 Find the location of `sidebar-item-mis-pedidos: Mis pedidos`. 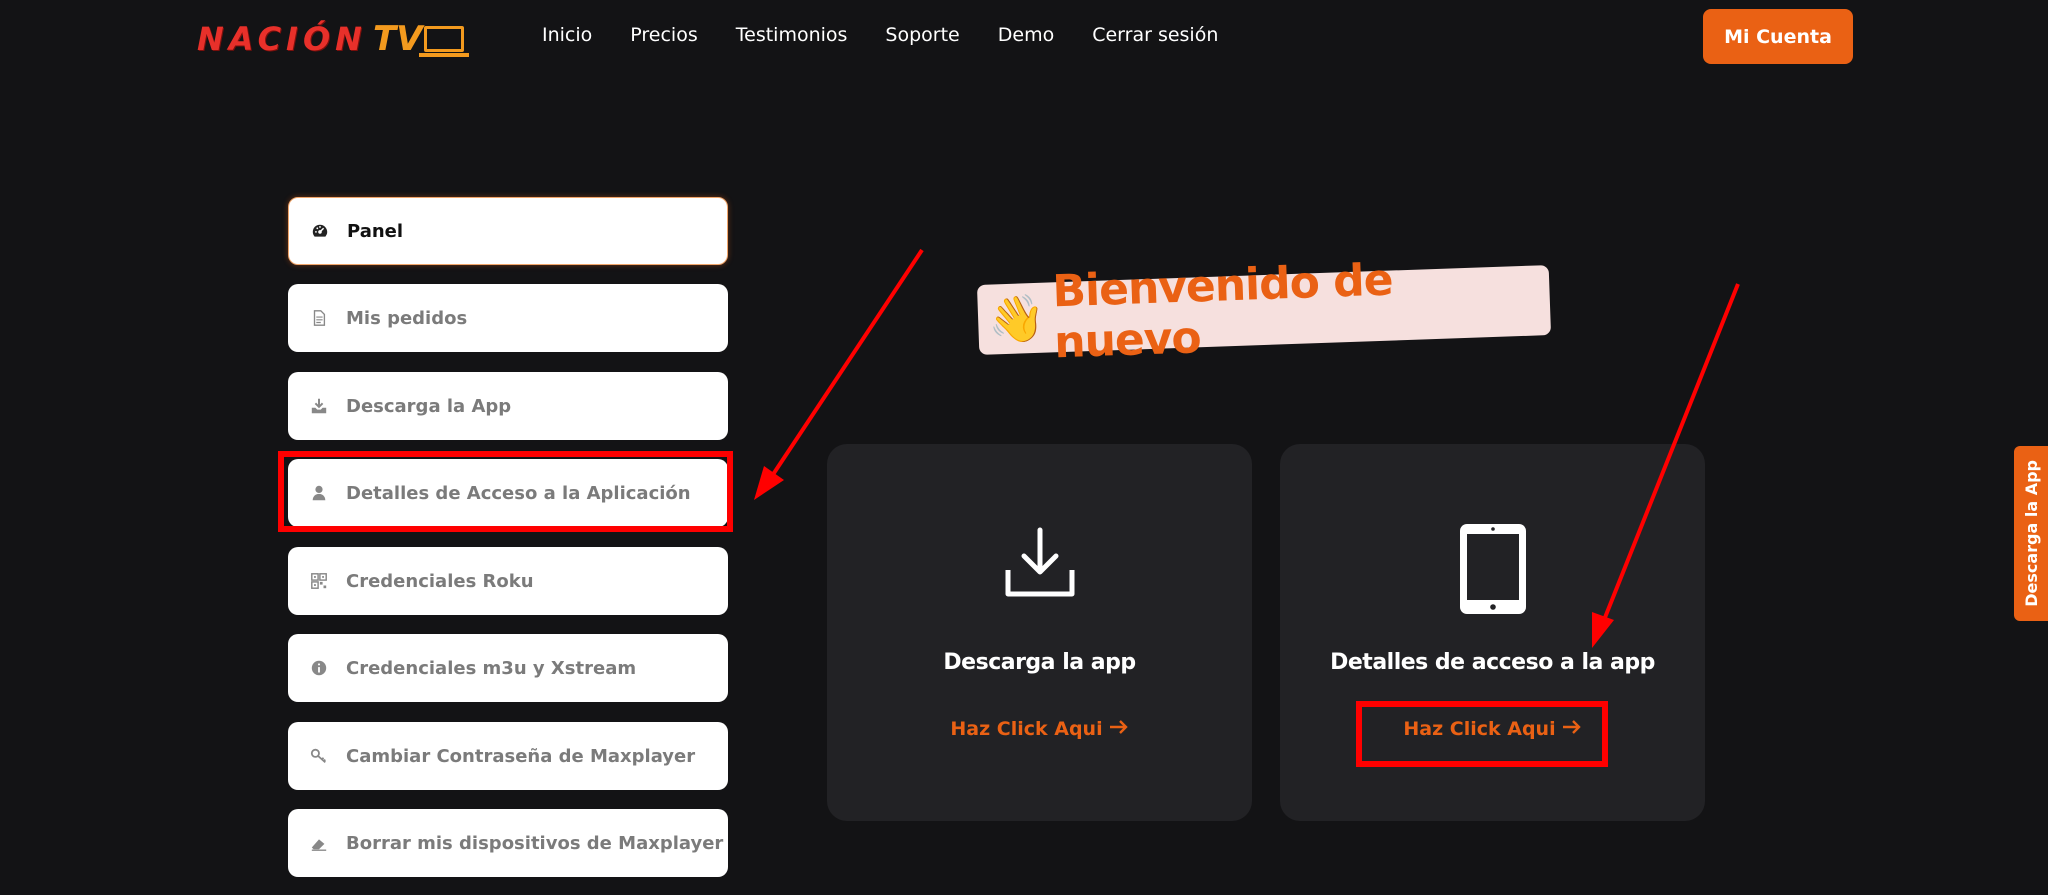

sidebar-item-mis-pedidos: Mis pedidos is located at coordinates (508, 318).